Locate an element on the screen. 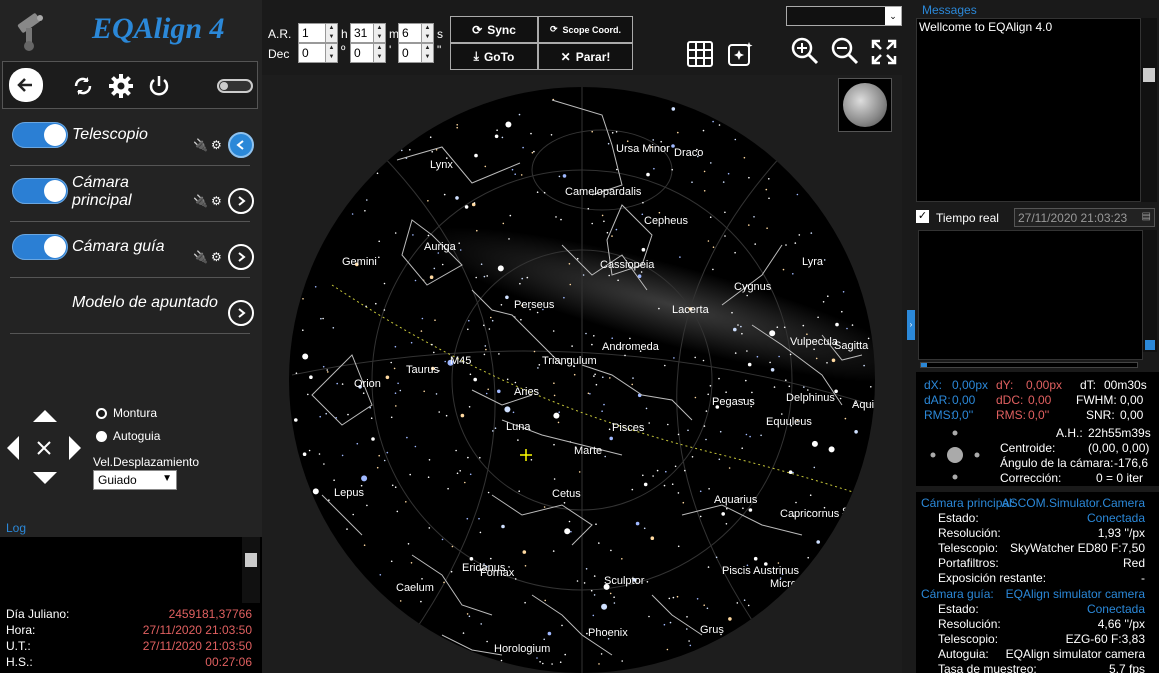  guide-camera-rate-label: Tasa de muestreo: is located at coordinates (987, 667).